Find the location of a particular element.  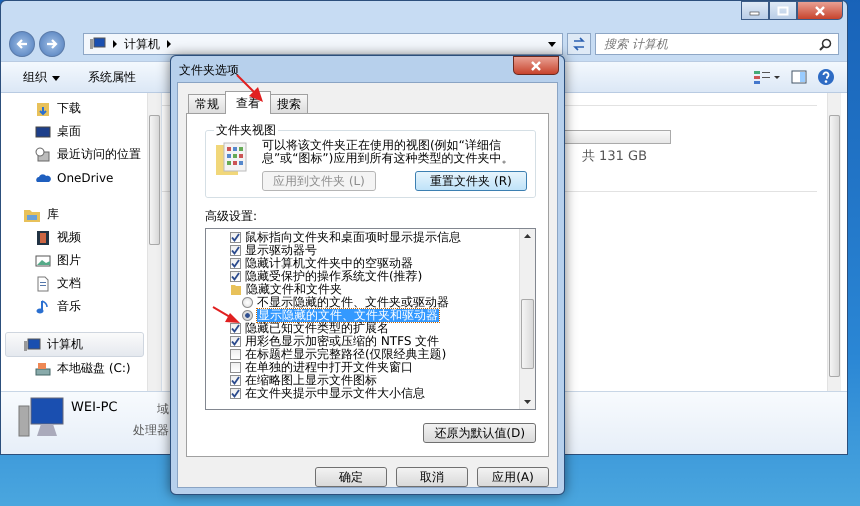

setting-label: 隐藏已知文件类型的扩展名 is located at coordinates (317, 328).